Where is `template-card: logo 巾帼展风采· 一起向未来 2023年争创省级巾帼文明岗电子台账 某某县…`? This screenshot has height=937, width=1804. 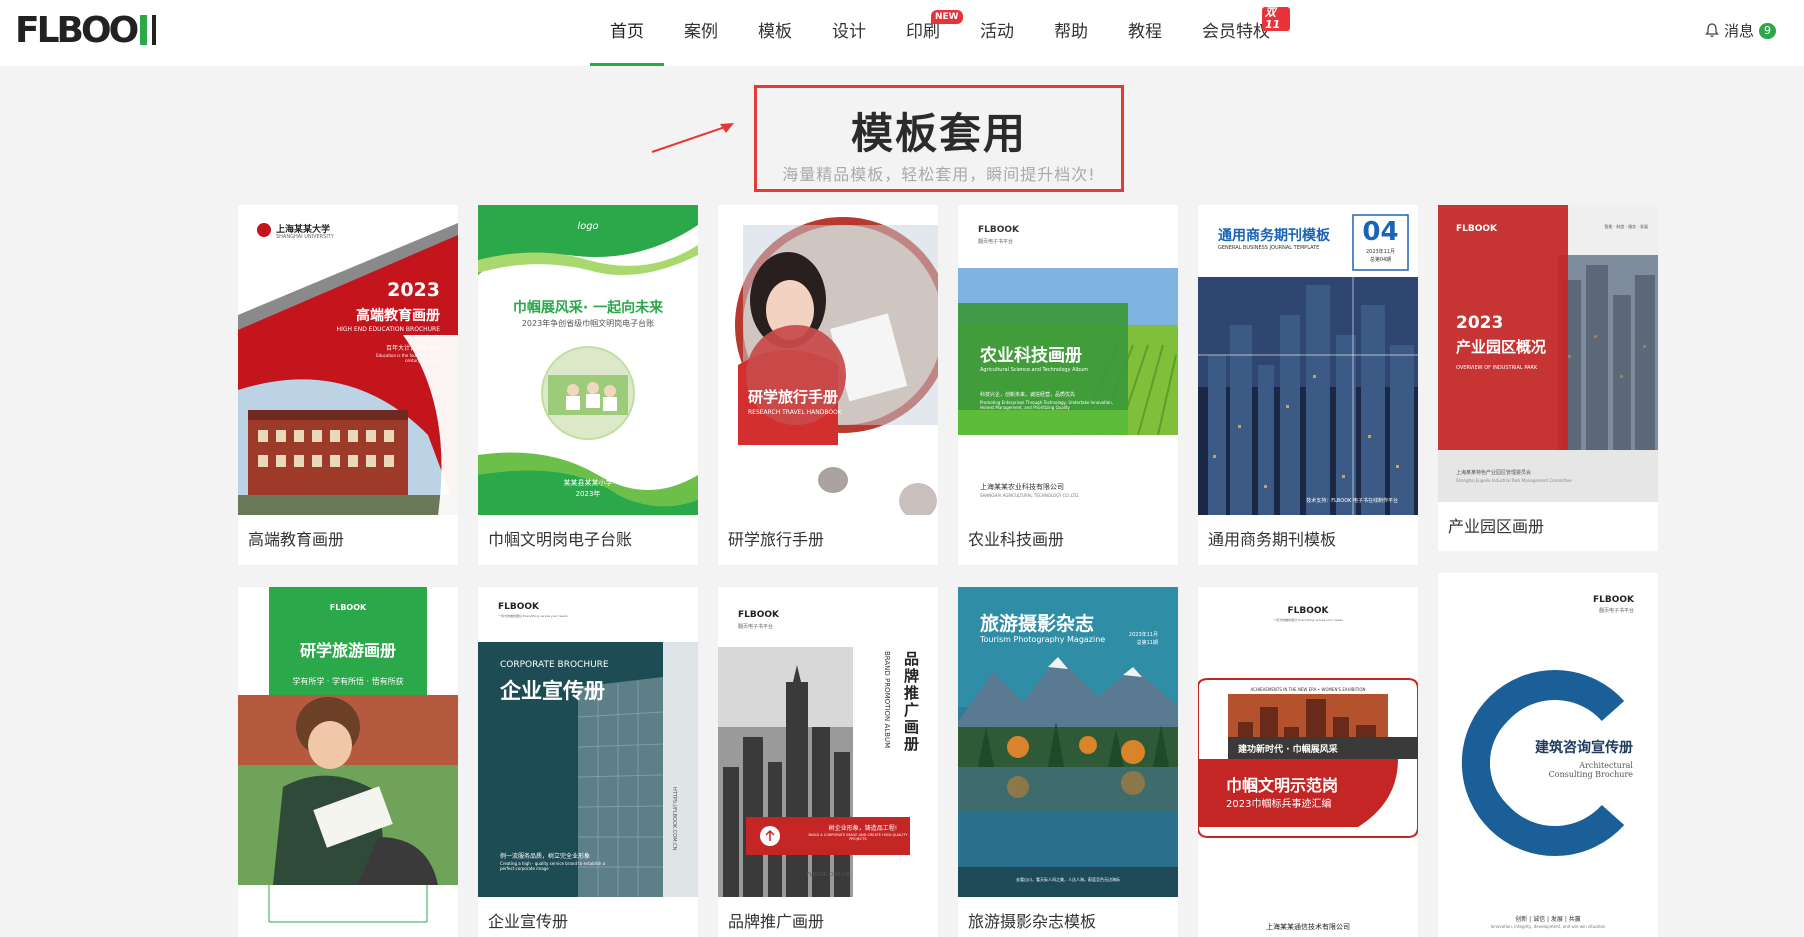 template-card: logo 巾帼展风采· 一起向未来 2023年争创省级巾帼文明岗电子台账 某某县… is located at coordinates (588, 385).